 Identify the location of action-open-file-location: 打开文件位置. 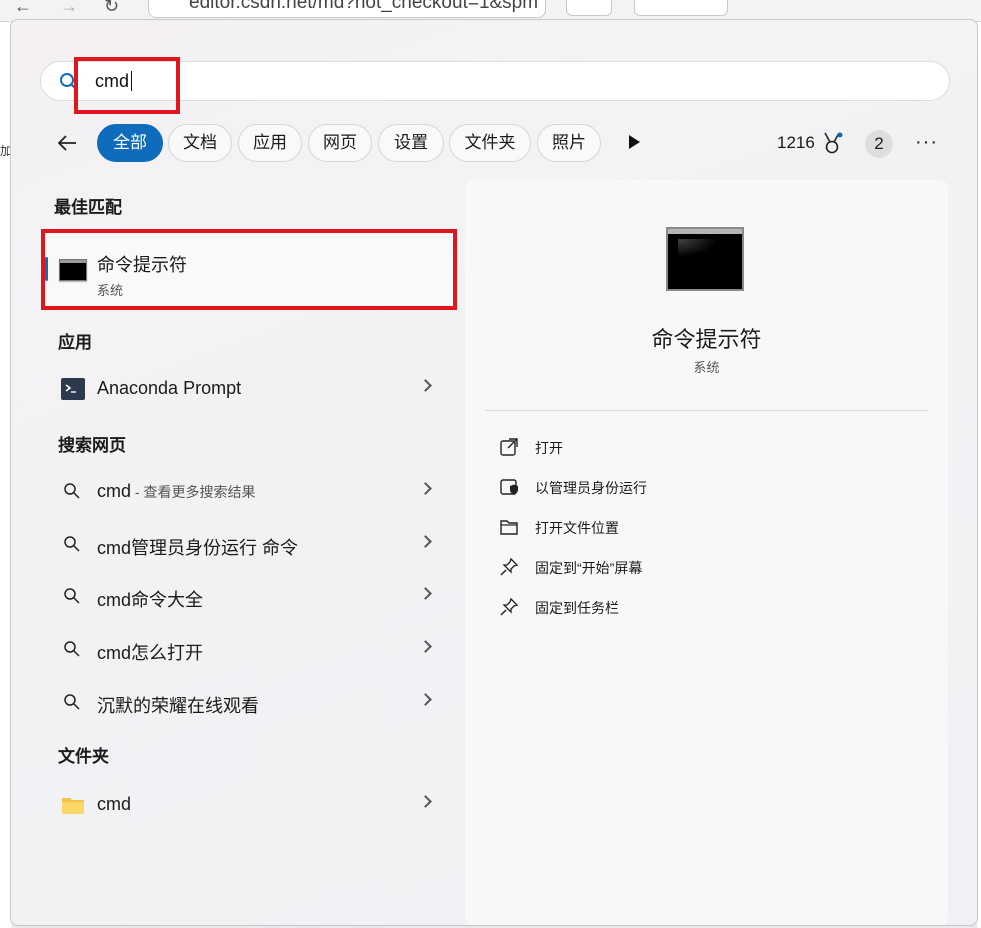
(709, 528).